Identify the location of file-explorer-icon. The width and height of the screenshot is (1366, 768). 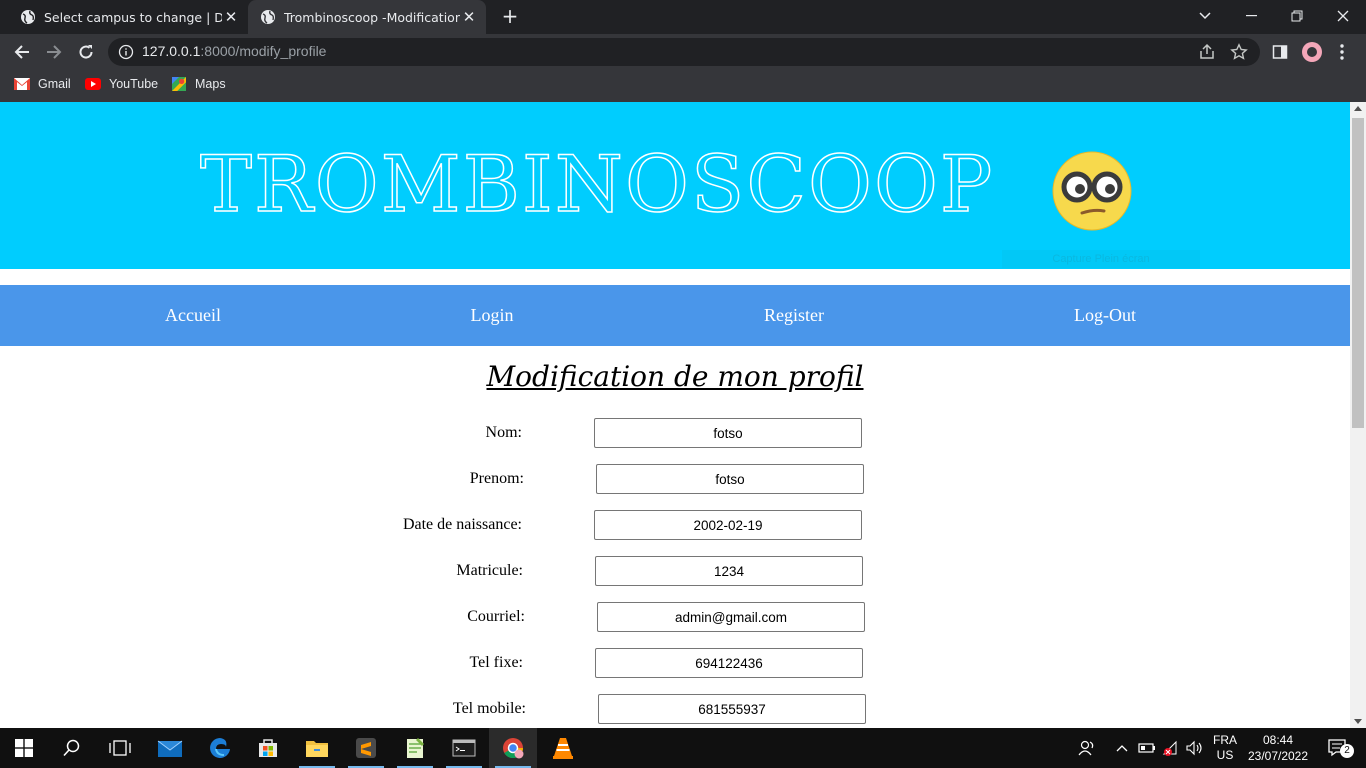
(317, 748).